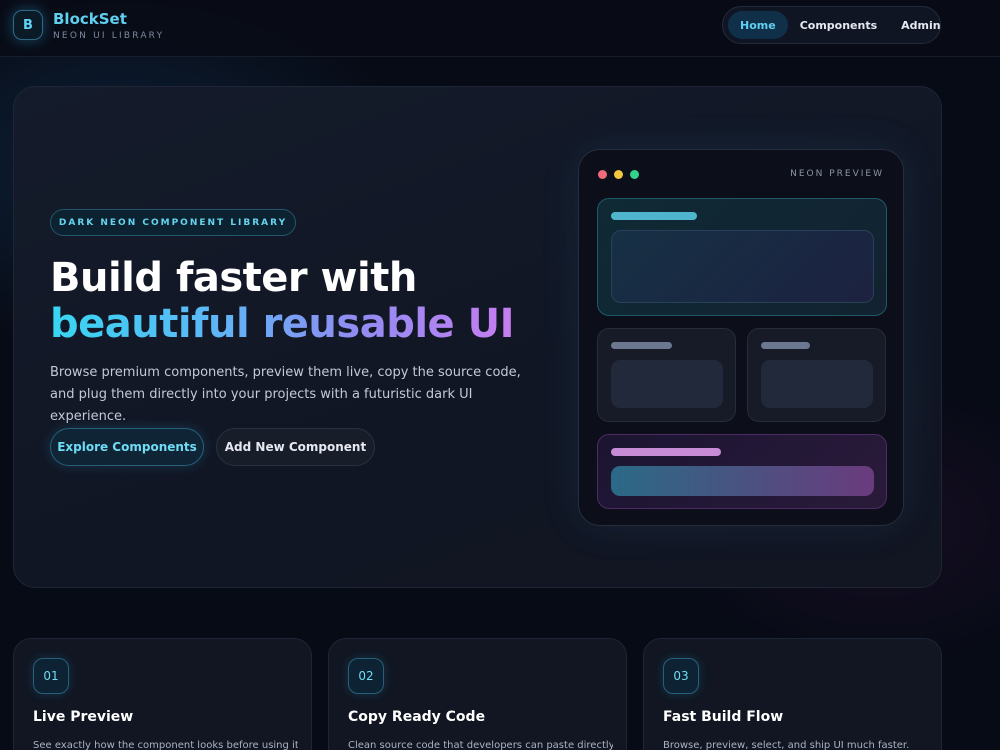  I want to click on main-nav: Home Components Admin, so click(831, 25).